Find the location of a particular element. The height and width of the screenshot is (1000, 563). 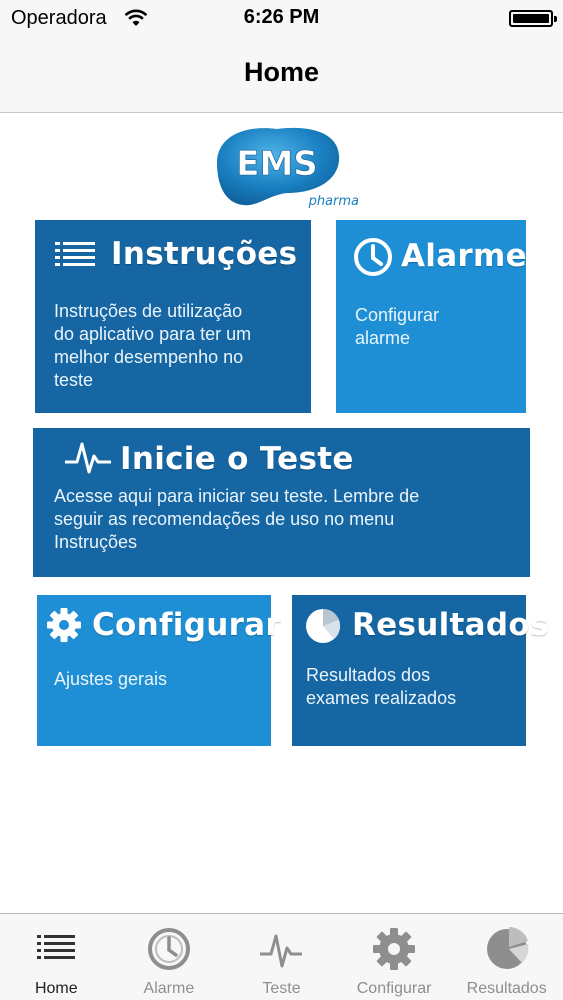

alarme-title: Alarme is located at coordinates (464, 256).